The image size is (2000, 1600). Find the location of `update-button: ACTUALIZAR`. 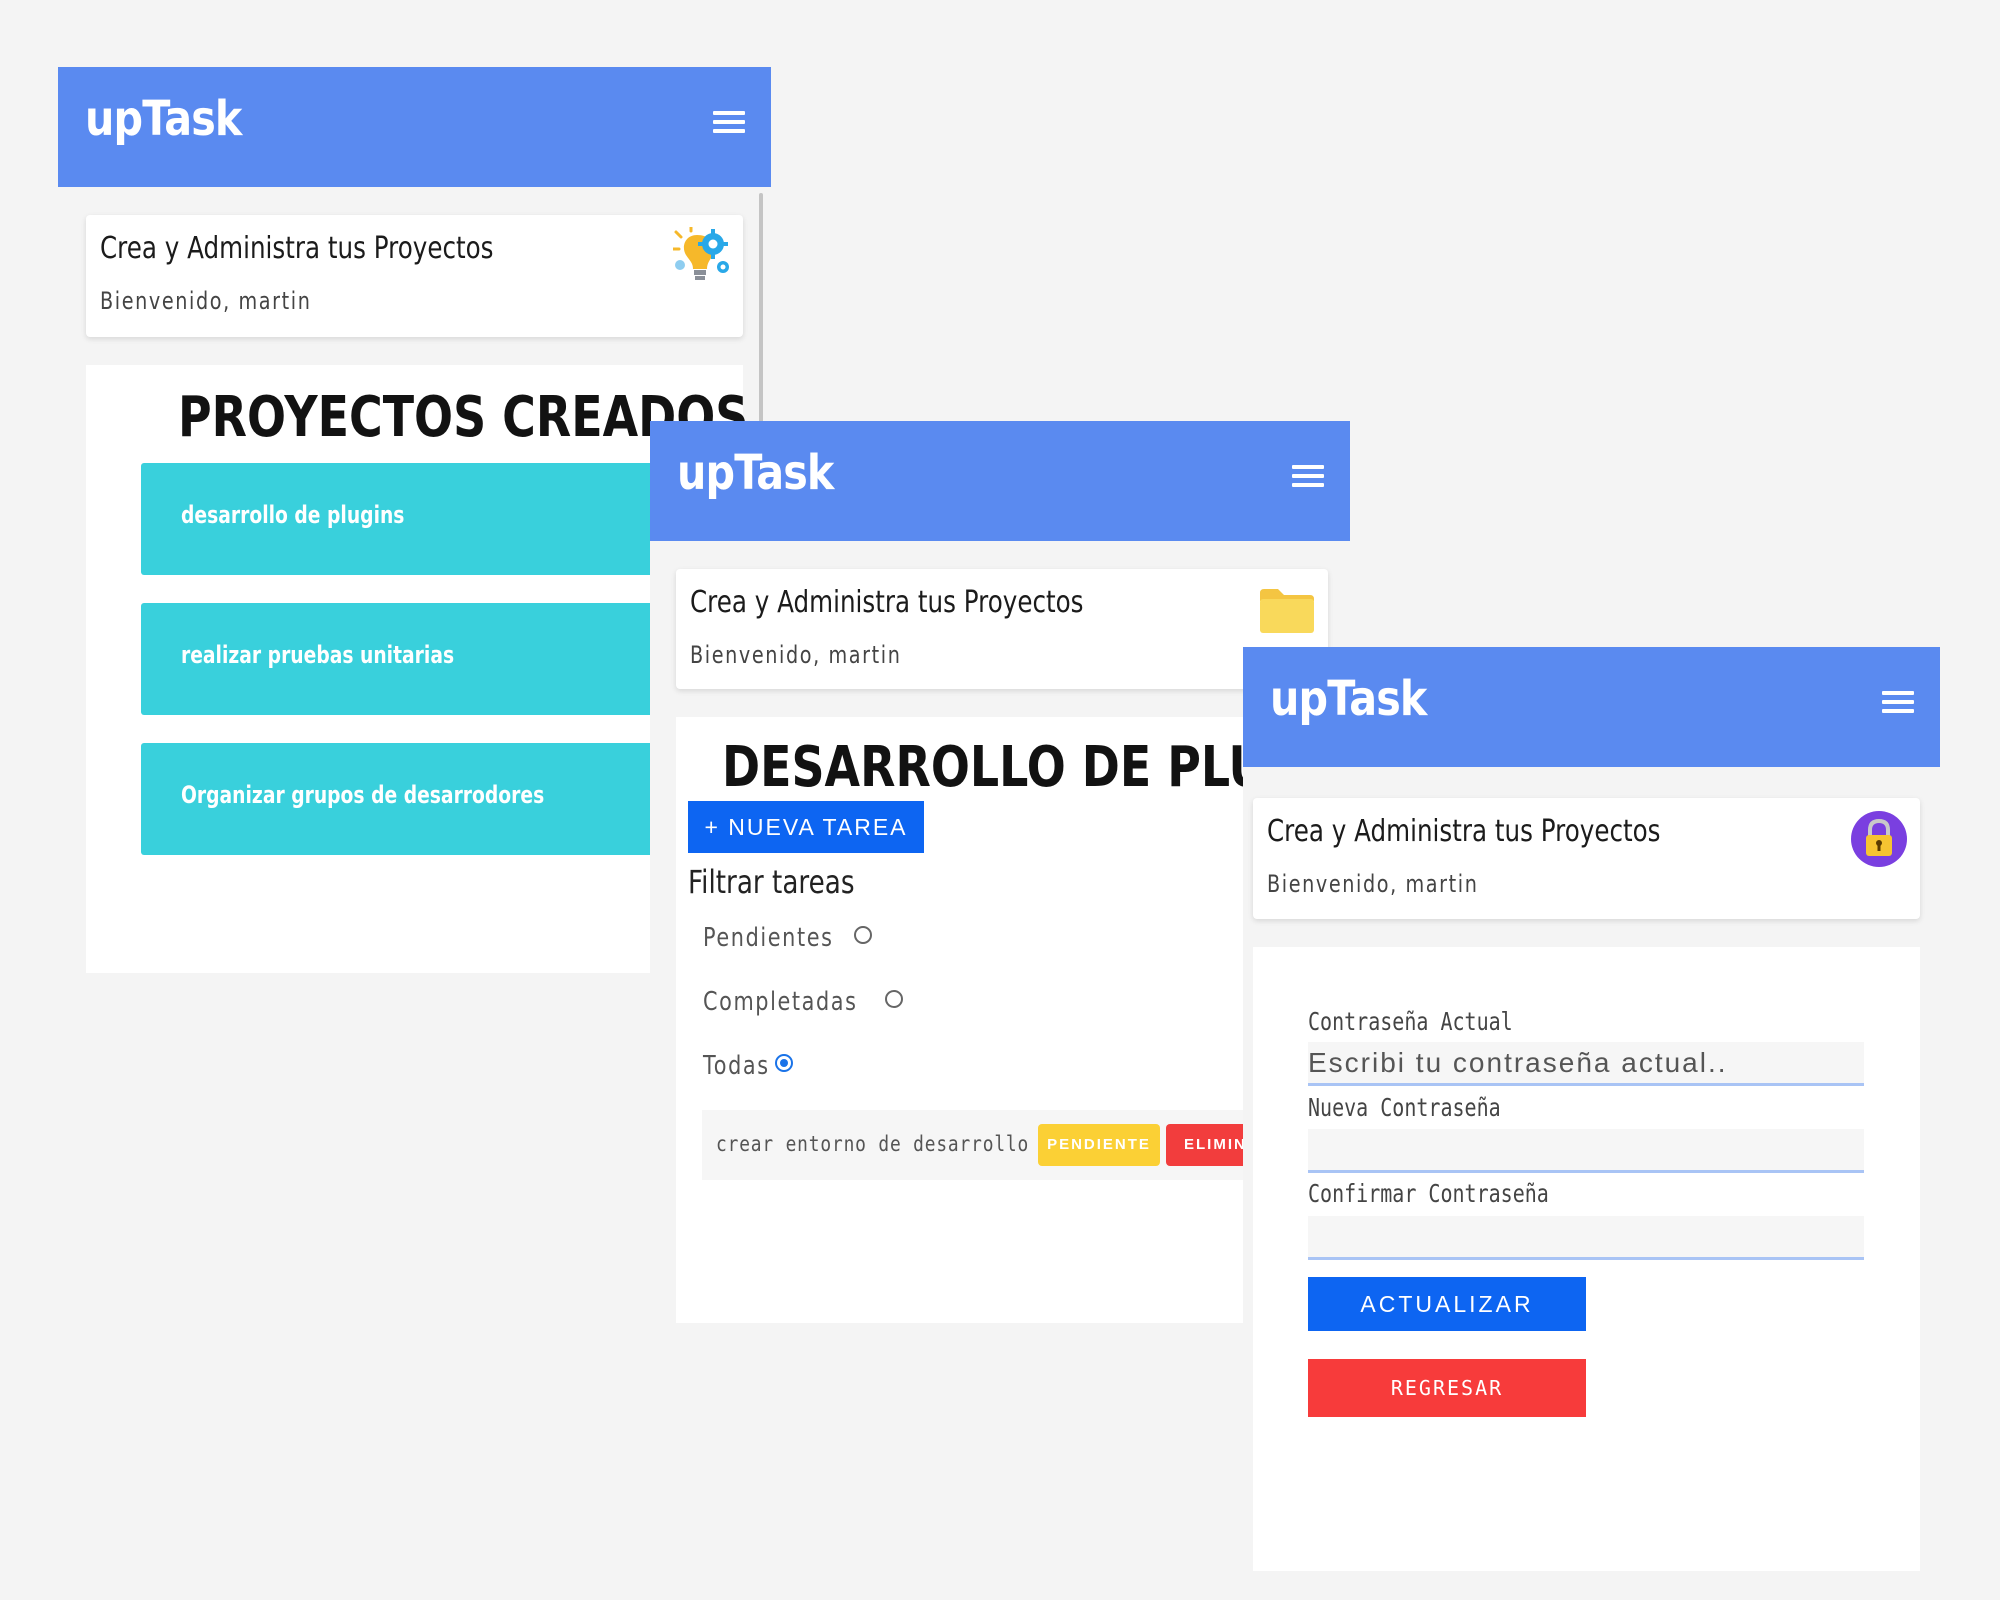

update-button: ACTUALIZAR is located at coordinates (1447, 1304).